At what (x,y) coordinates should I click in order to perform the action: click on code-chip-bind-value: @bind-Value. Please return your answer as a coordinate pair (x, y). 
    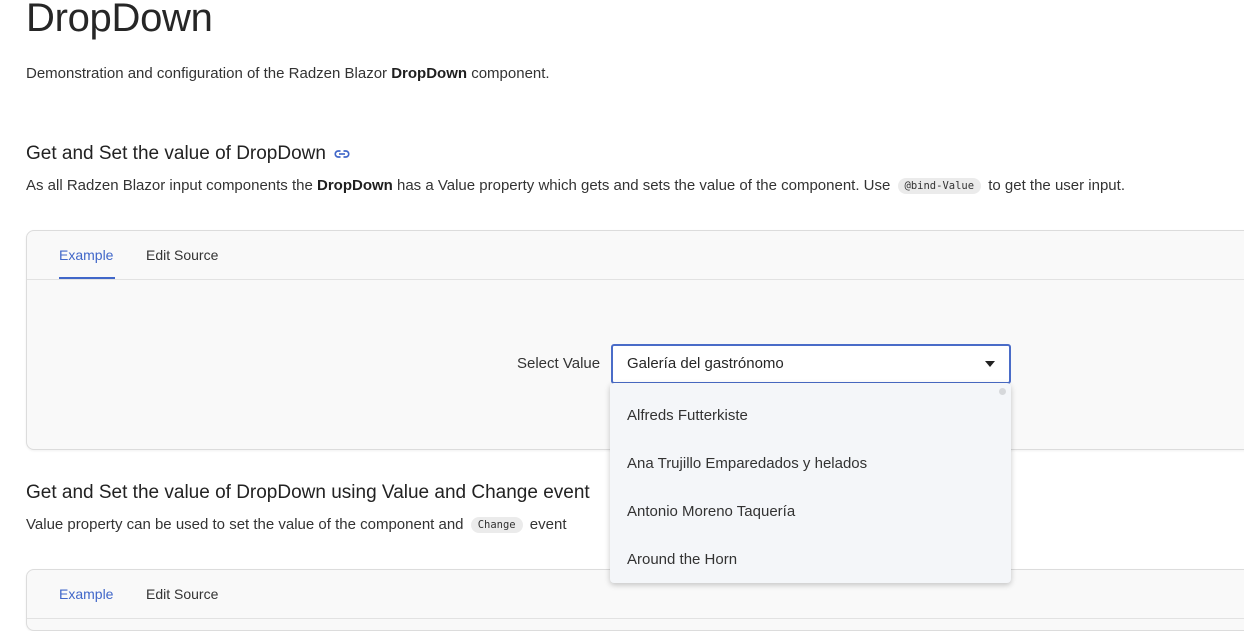
    Looking at the image, I should click on (939, 186).